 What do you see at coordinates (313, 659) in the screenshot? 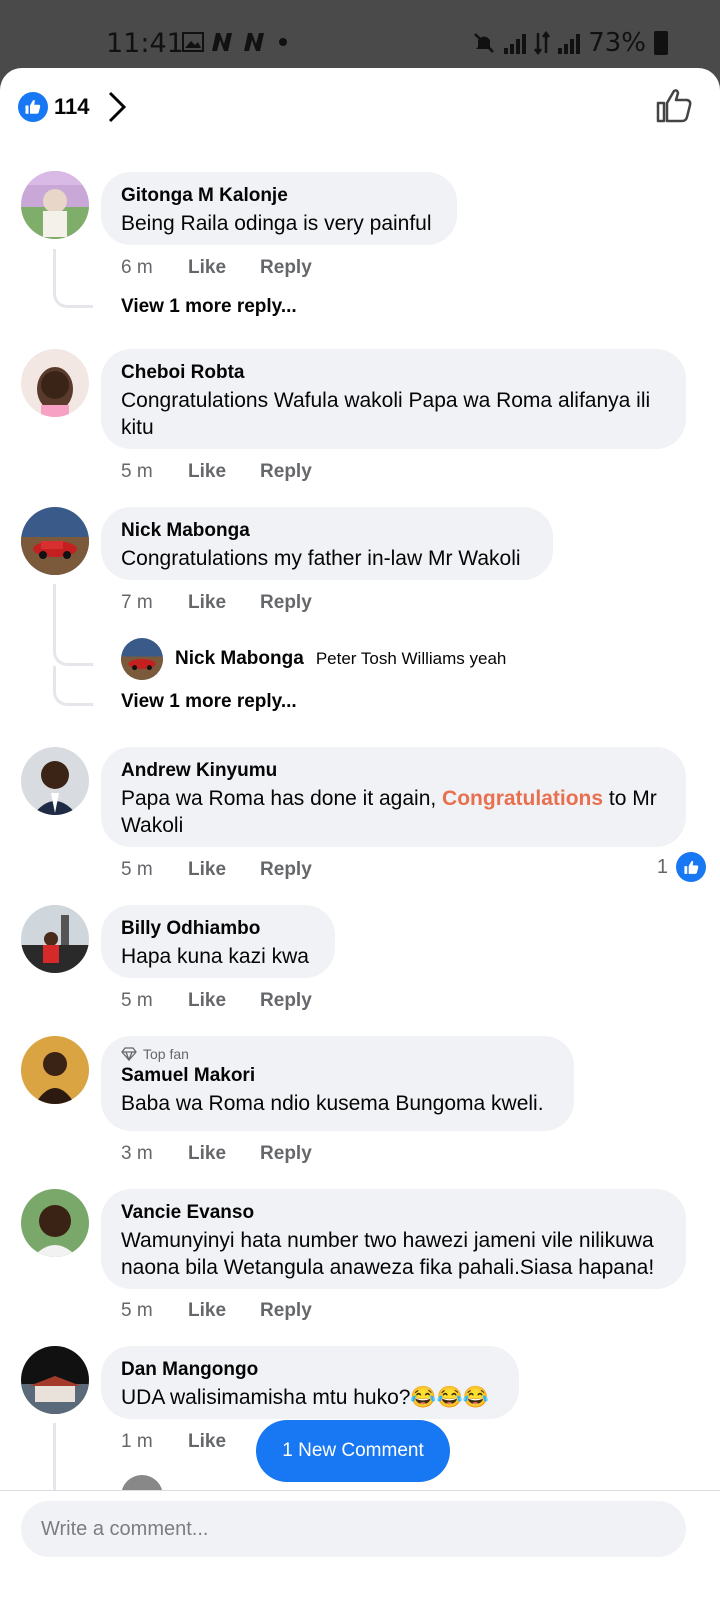
I see `reply-preview: Nick Mabonga Peter Tosh Williams yeah` at bounding box center [313, 659].